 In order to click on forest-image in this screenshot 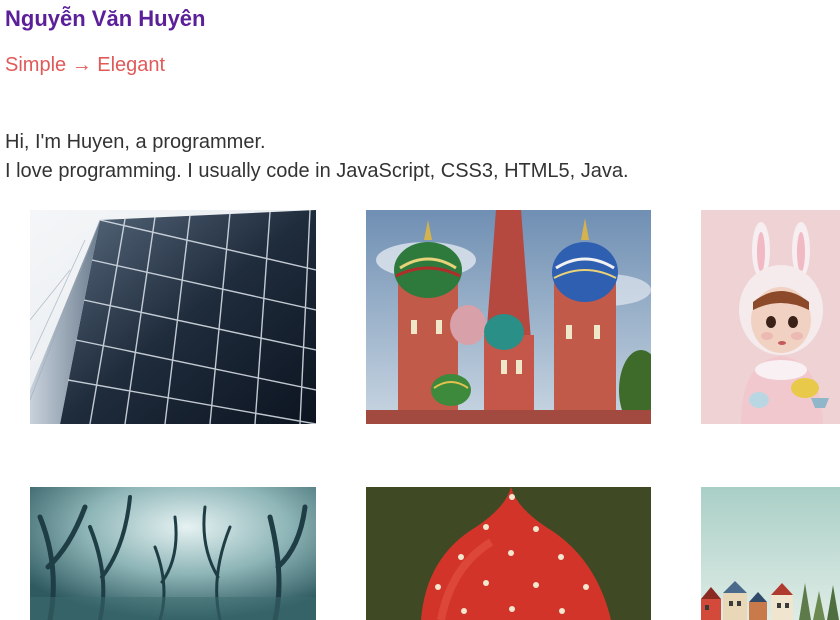, I will do `click(173, 553)`.